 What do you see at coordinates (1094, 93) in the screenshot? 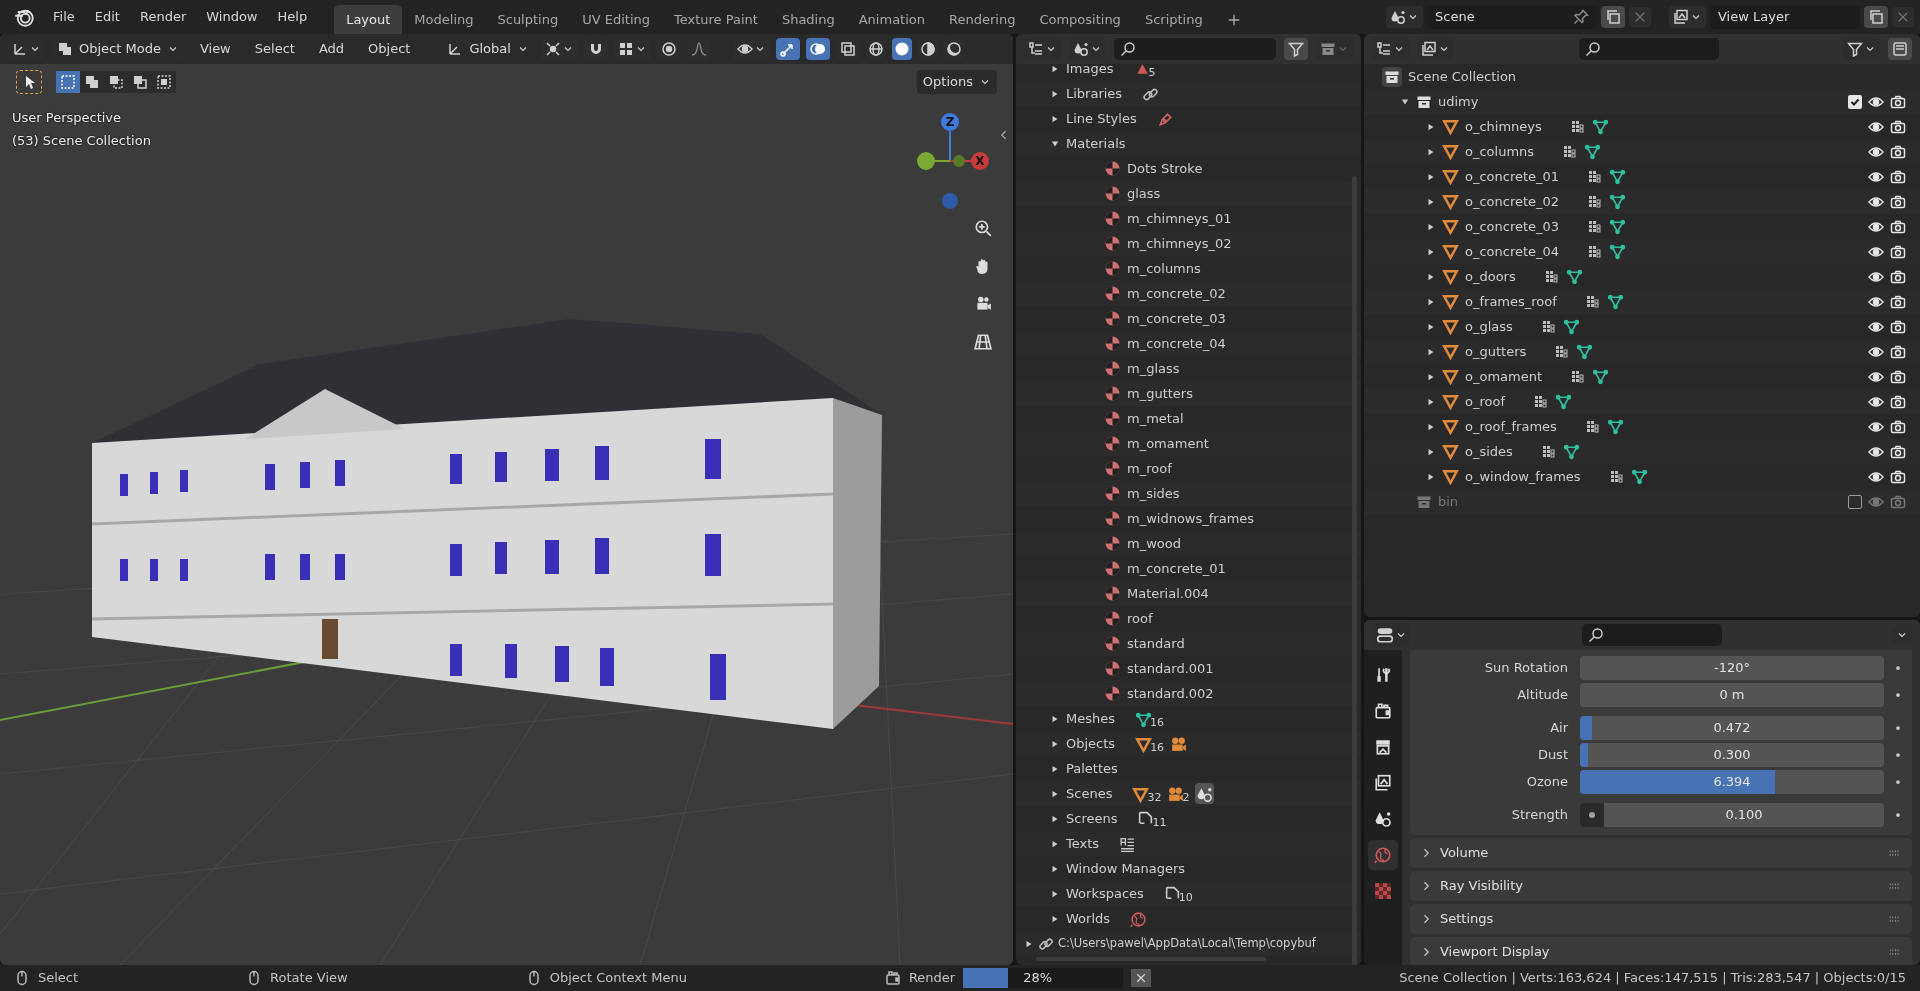
I see `category-label: Libraries` at bounding box center [1094, 93].